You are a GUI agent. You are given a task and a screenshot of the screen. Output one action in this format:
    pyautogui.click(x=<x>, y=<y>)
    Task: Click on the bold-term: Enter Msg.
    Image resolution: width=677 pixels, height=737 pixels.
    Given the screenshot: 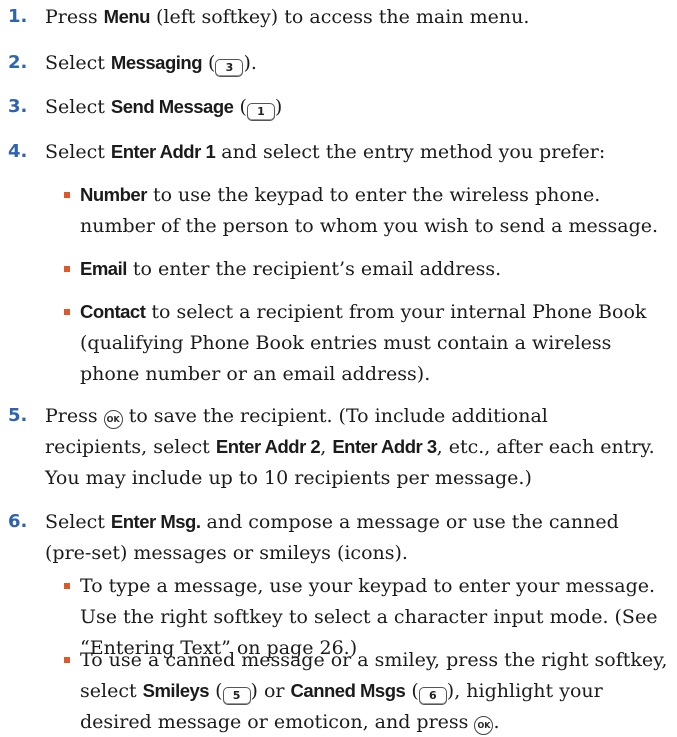 What is the action you would take?
    pyautogui.click(x=155, y=521)
    